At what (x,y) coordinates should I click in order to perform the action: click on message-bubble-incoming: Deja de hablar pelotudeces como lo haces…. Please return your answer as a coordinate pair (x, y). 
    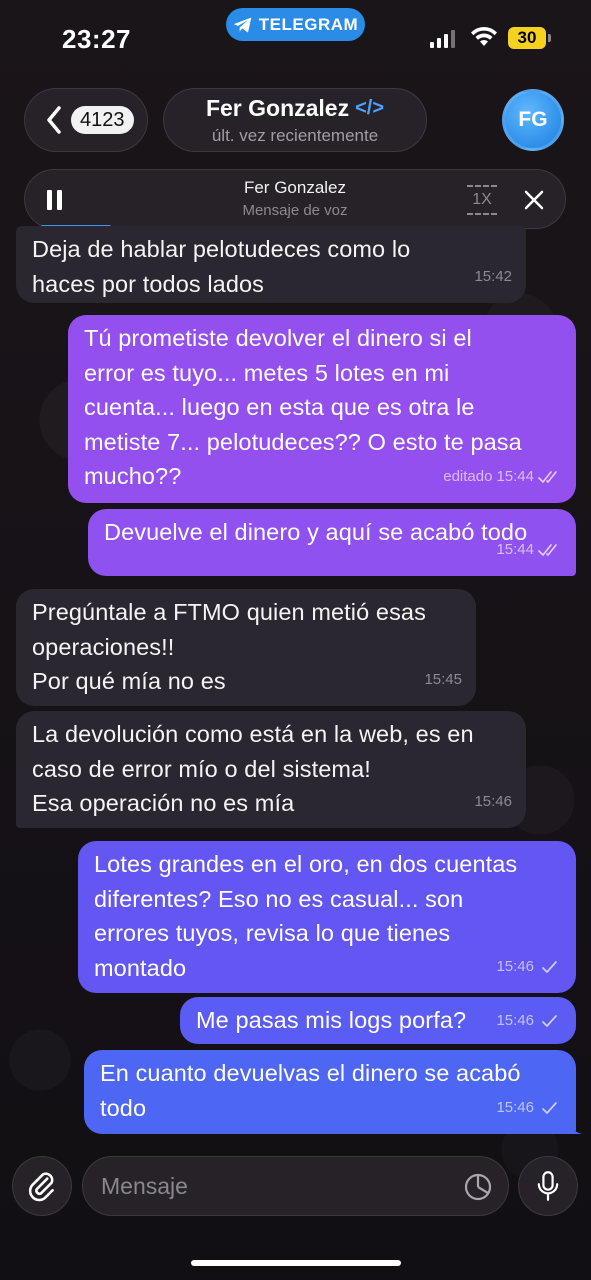
    Looking at the image, I should click on (271, 264).